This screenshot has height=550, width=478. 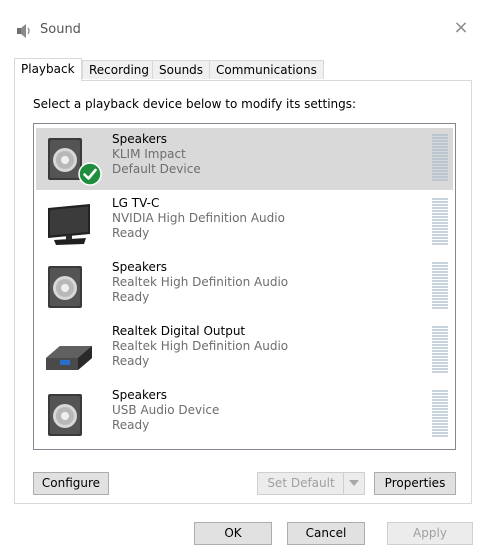 I want to click on device-name: LG TV-C, so click(x=136, y=203).